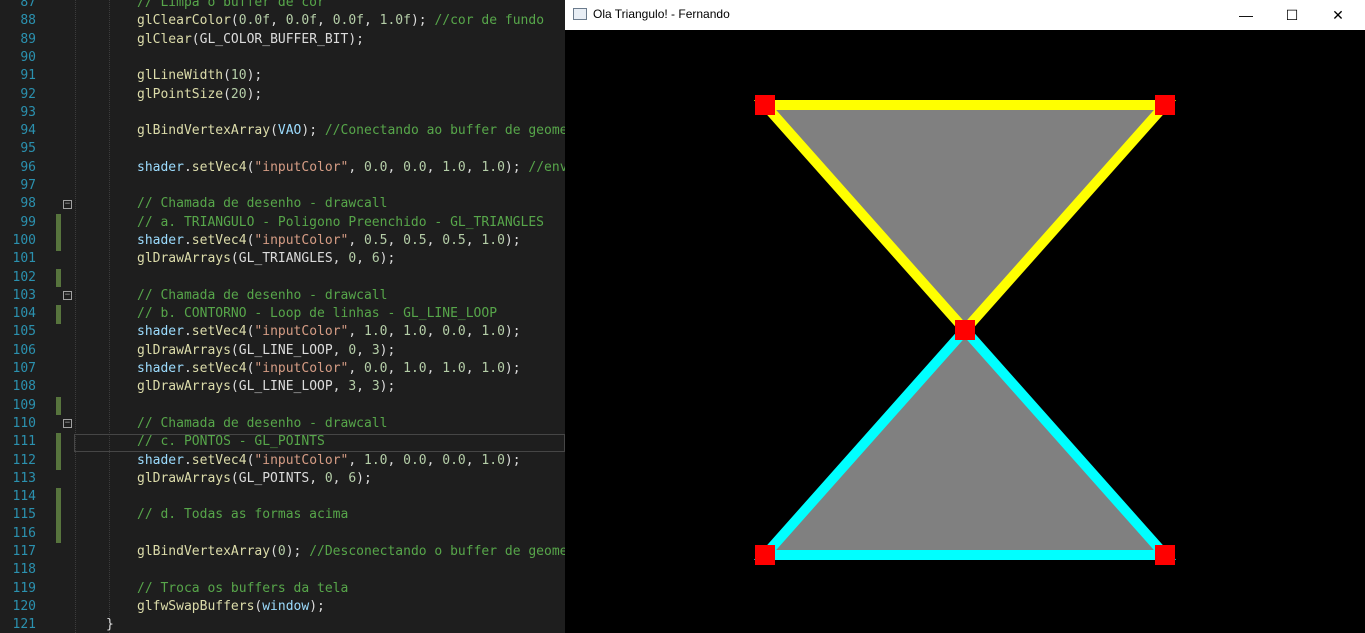  What do you see at coordinates (242, 589) in the screenshot?
I see `code-line: // Troca os buffers da tela` at bounding box center [242, 589].